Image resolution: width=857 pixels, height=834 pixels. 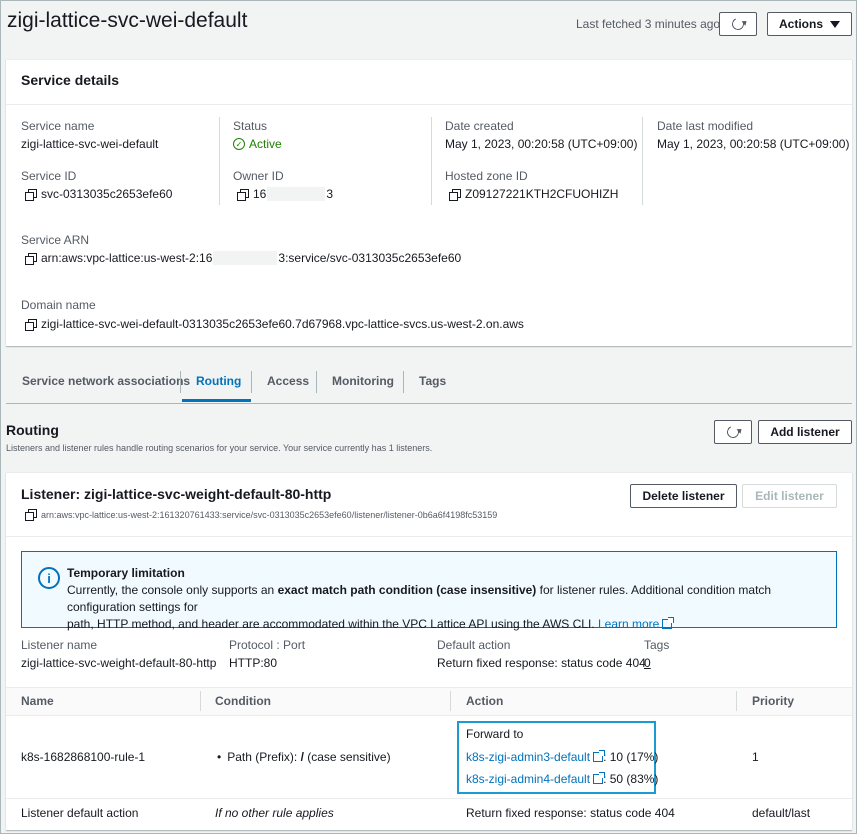 I want to click on default-rule-condition: If no other rule applies, so click(x=274, y=813).